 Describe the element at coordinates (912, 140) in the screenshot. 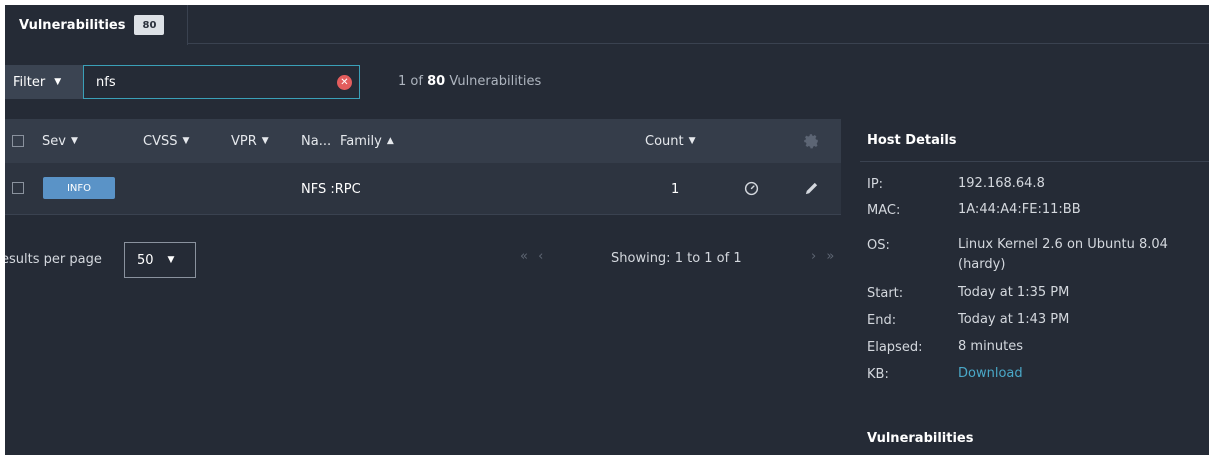

I see `host-details-title: Host Details` at that location.